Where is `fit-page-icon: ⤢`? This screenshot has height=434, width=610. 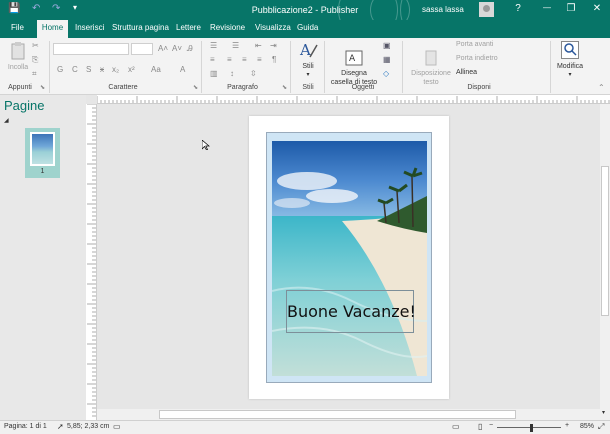
fit-page-icon: ⤢ is located at coordinates (601, 427).